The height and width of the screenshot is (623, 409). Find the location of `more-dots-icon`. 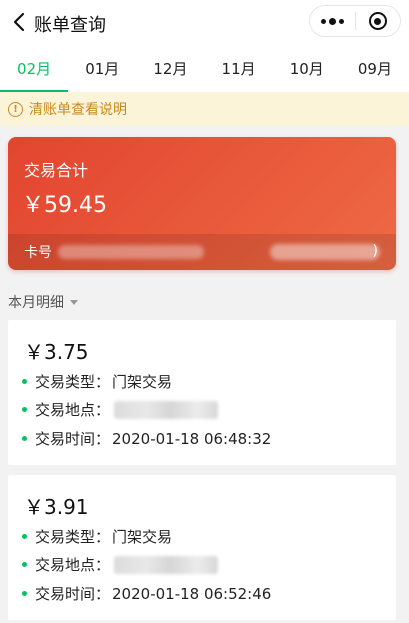

more-dots-icon is located at coordinates (332, 21).